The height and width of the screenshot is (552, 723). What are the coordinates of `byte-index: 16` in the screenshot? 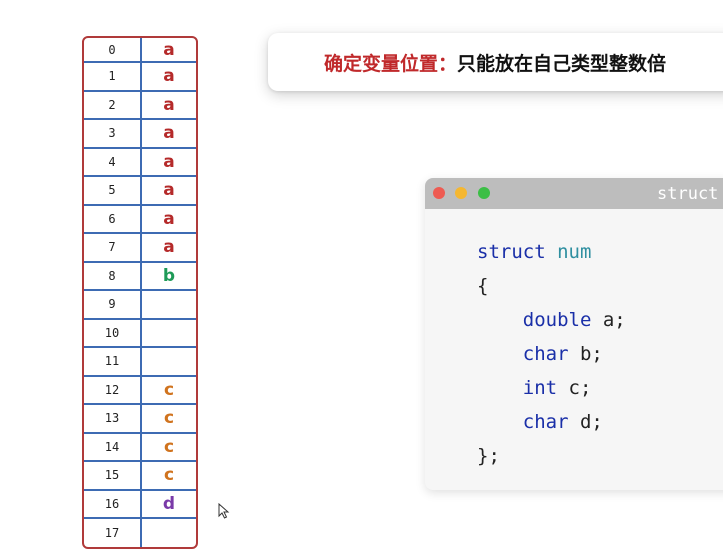 It's located at (113, 503).